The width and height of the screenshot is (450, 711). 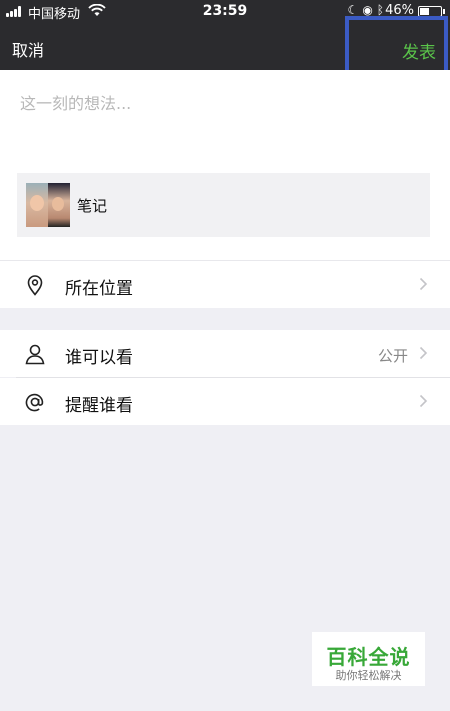 I want to click on moon-icon: ☾, so click(x=355, y=10).